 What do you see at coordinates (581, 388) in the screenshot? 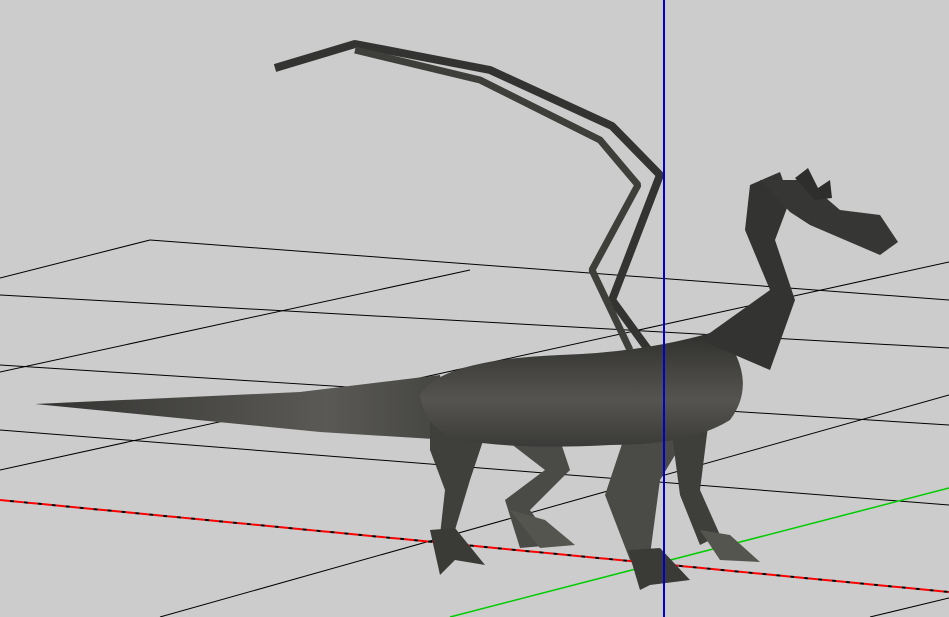
I see `body` at bounding box center [581, 388].